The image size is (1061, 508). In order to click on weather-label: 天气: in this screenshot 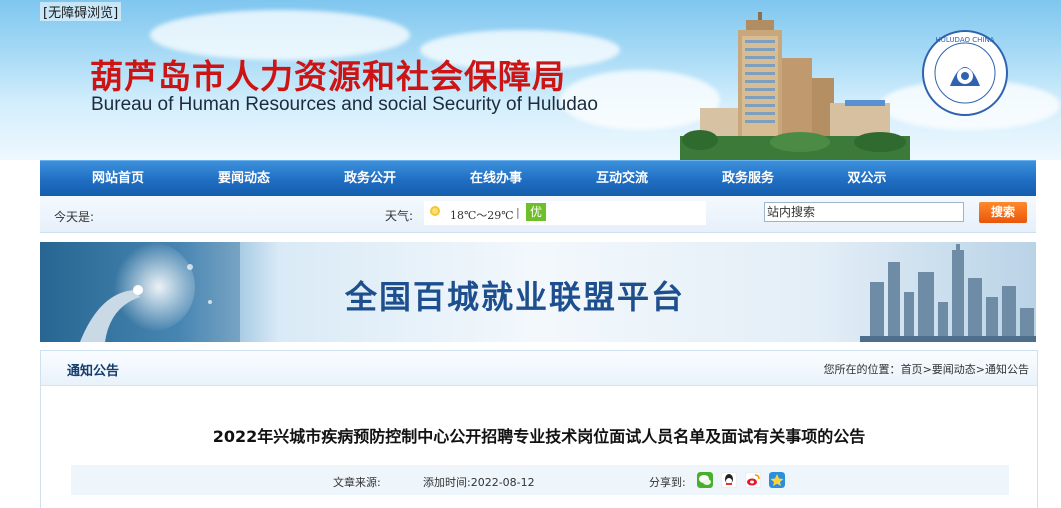, I will do `click(399, 216)`.